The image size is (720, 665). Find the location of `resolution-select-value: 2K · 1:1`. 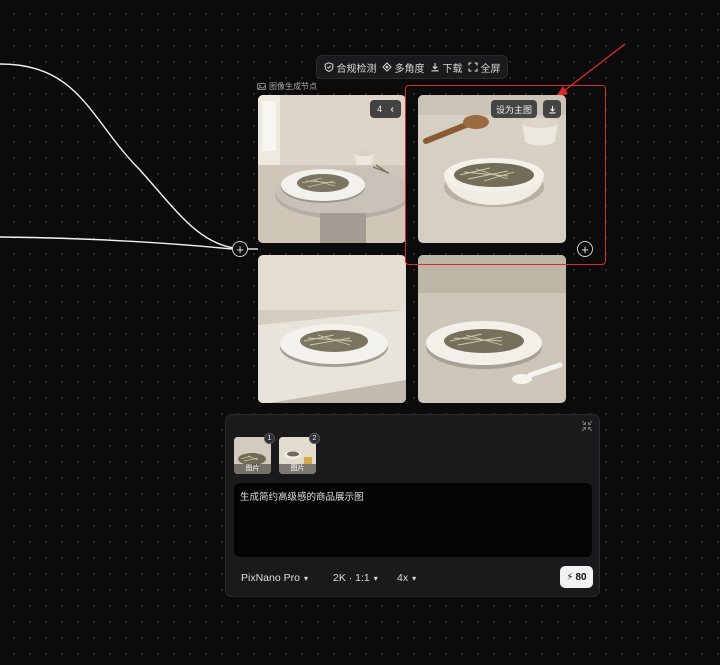

resolution-select-value: 2K · 1:1 is located at coordinates (351, 578).